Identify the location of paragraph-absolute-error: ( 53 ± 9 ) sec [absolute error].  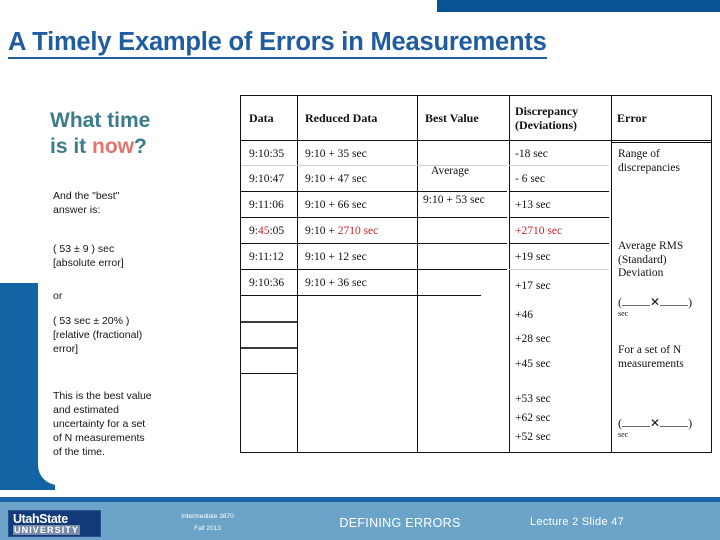
(88, 256).